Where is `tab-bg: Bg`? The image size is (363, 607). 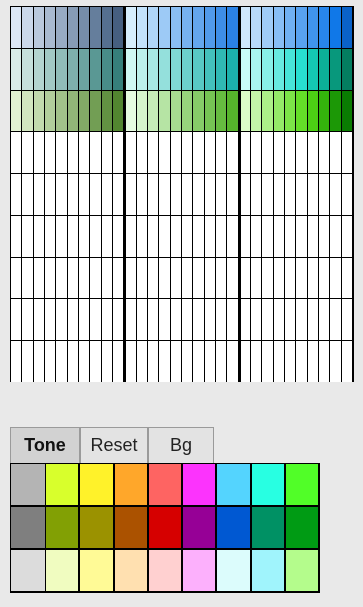 tab-bg: Bg is located at coordinates (181, 445).